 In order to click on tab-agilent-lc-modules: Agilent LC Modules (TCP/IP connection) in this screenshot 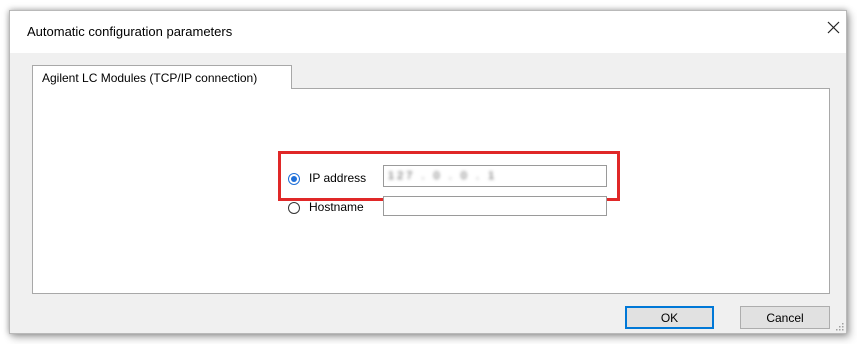, I will do `click(162, 77)`.